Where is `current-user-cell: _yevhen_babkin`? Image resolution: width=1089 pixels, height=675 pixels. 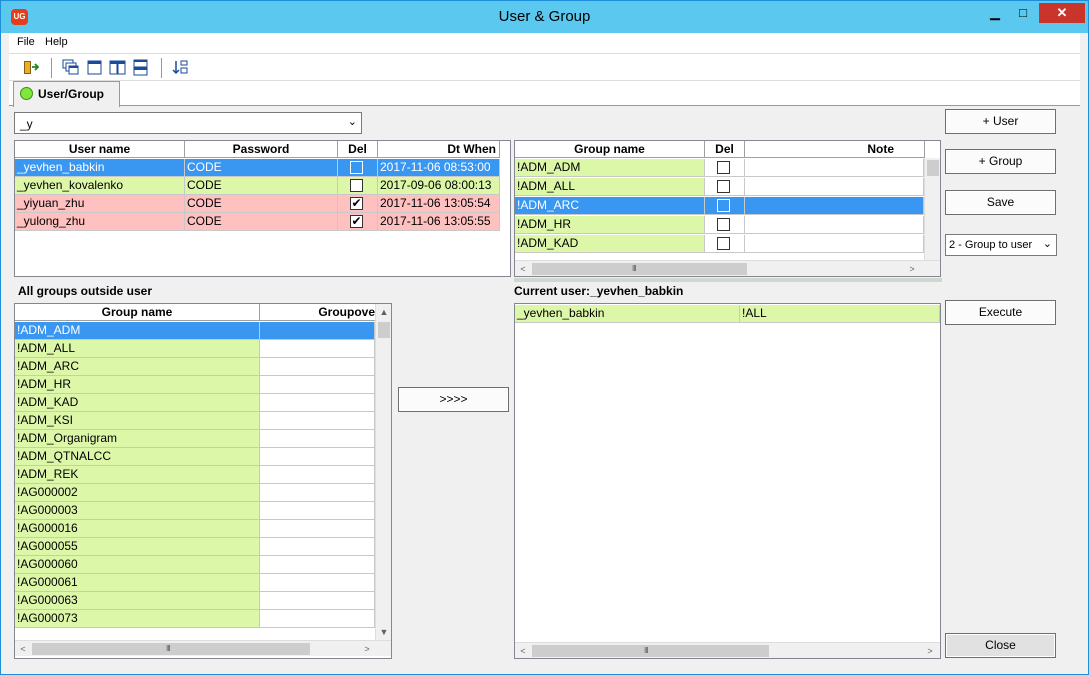
current-user-cell: _yevhen_babkin is located at coordinates (627, 314).